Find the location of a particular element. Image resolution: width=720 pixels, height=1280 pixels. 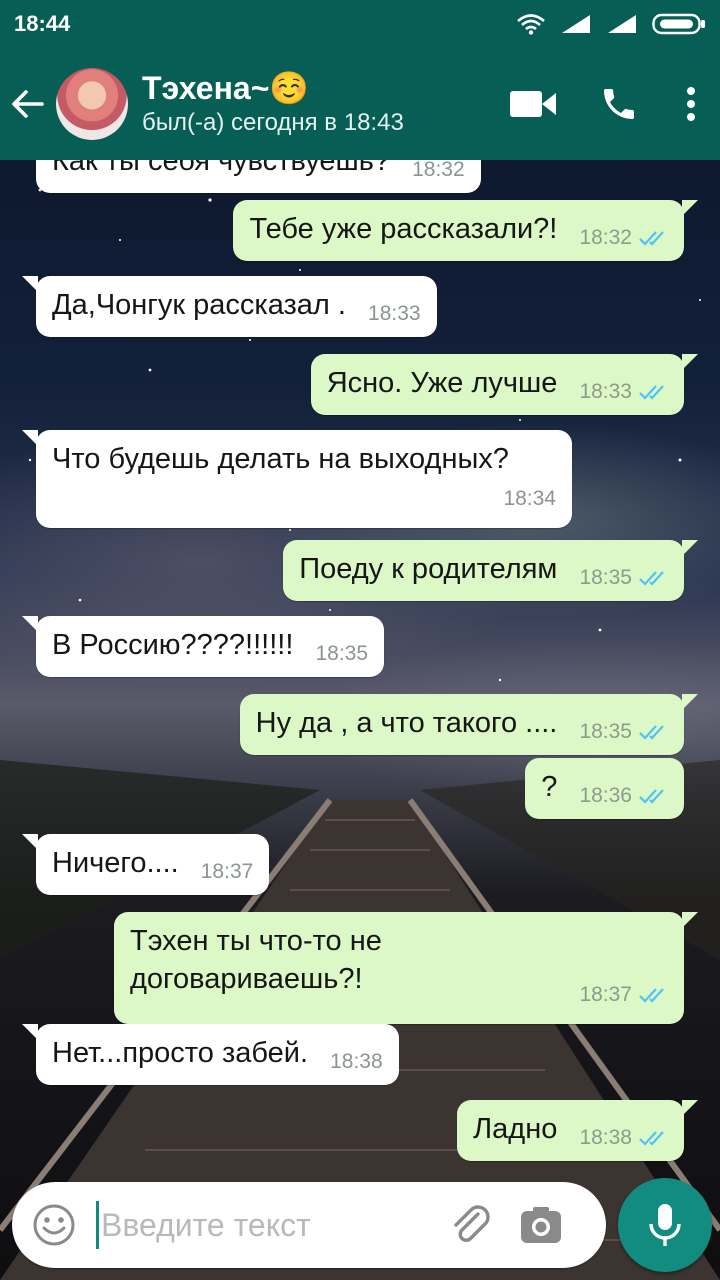

emoji-icon is located at coordinates (54, 1225).